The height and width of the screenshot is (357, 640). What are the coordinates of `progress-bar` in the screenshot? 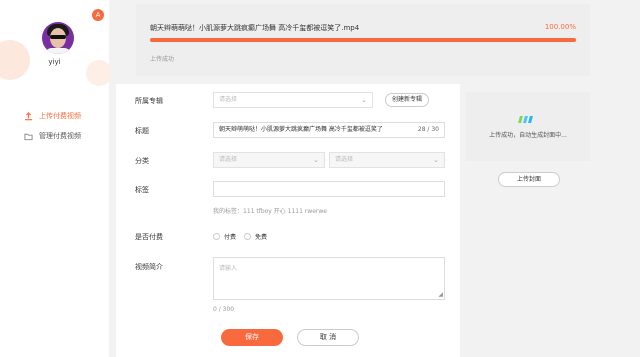 It's located at (363, 40).